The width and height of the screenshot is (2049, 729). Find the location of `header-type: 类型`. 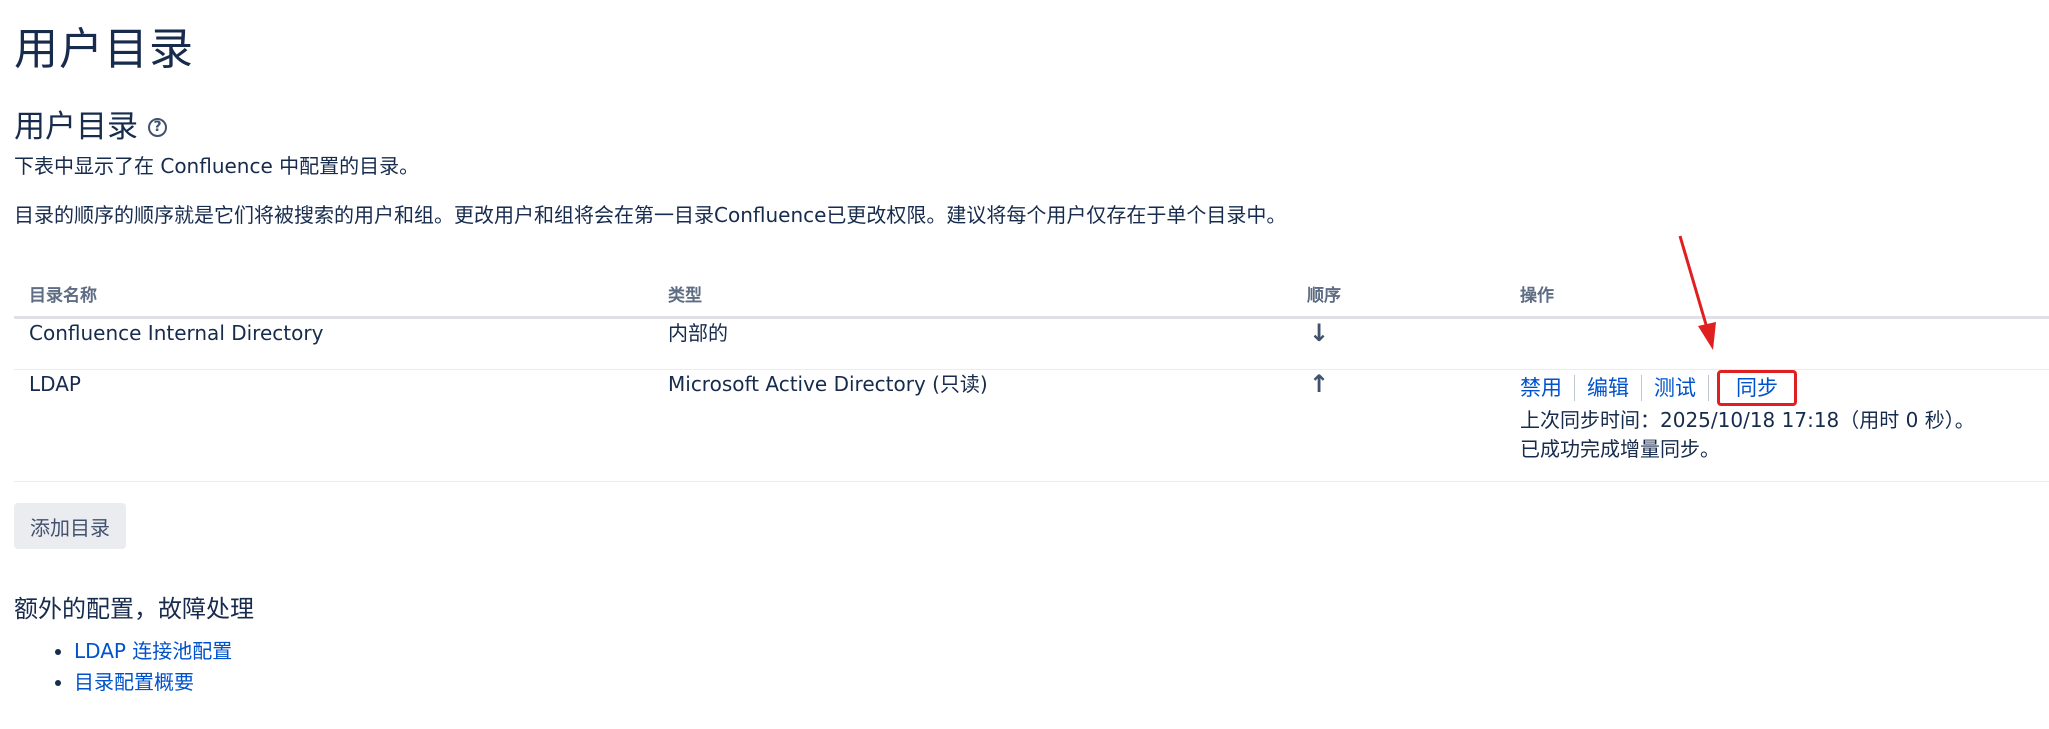

header-type: 类型 is located at coordinates (972, 294).